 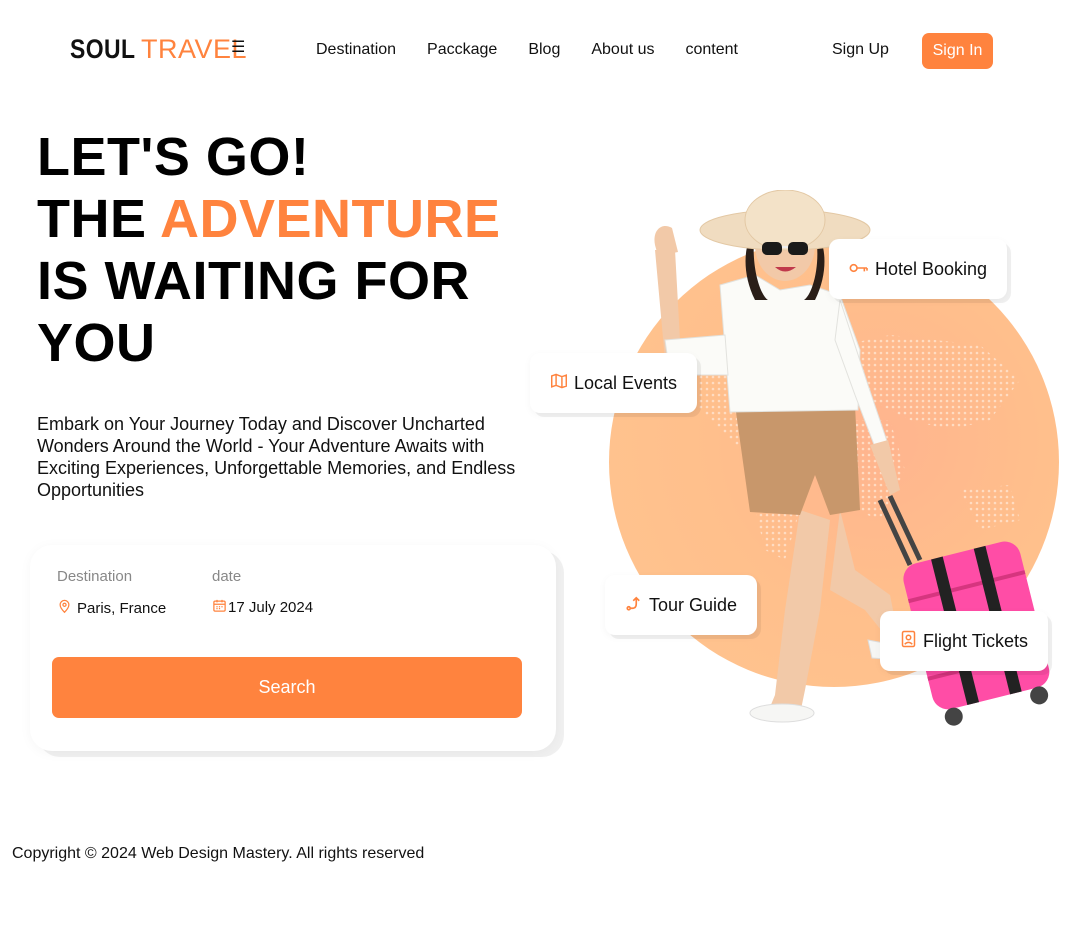 What do you see at coordinates (622, 50) in the screenshot?
I see `nav-about-us: About us` at bounding box center [622, 50].